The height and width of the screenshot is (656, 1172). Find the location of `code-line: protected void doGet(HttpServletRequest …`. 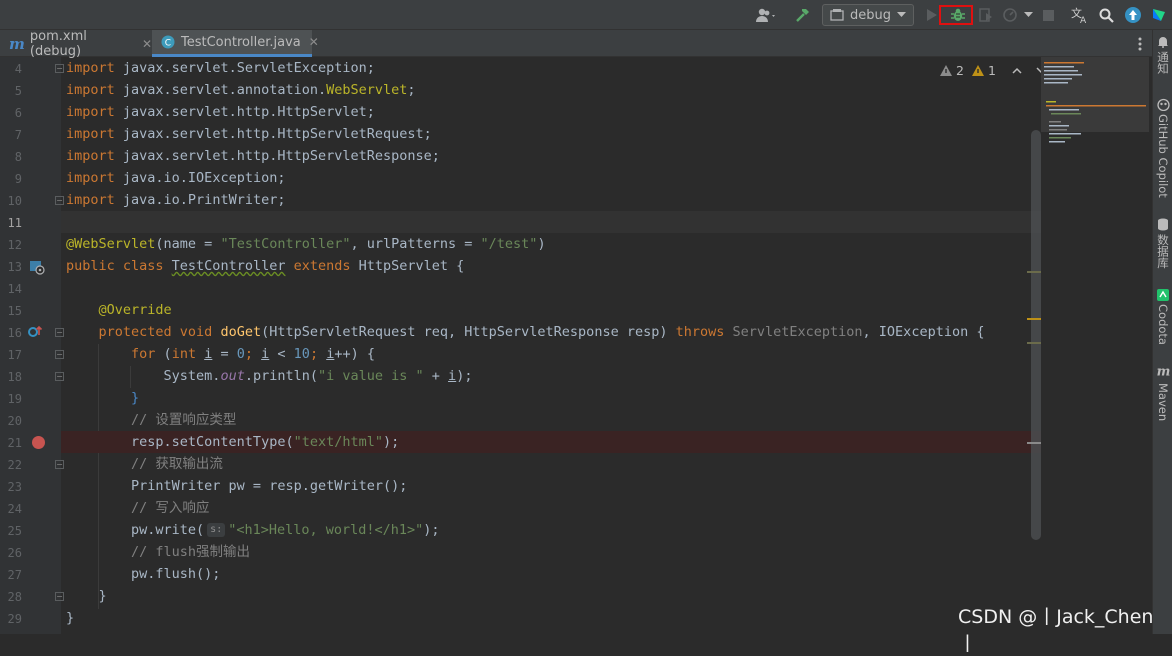

code-line: protected void doGet(HttpServletRequest … is located at coordinates (551, 332).